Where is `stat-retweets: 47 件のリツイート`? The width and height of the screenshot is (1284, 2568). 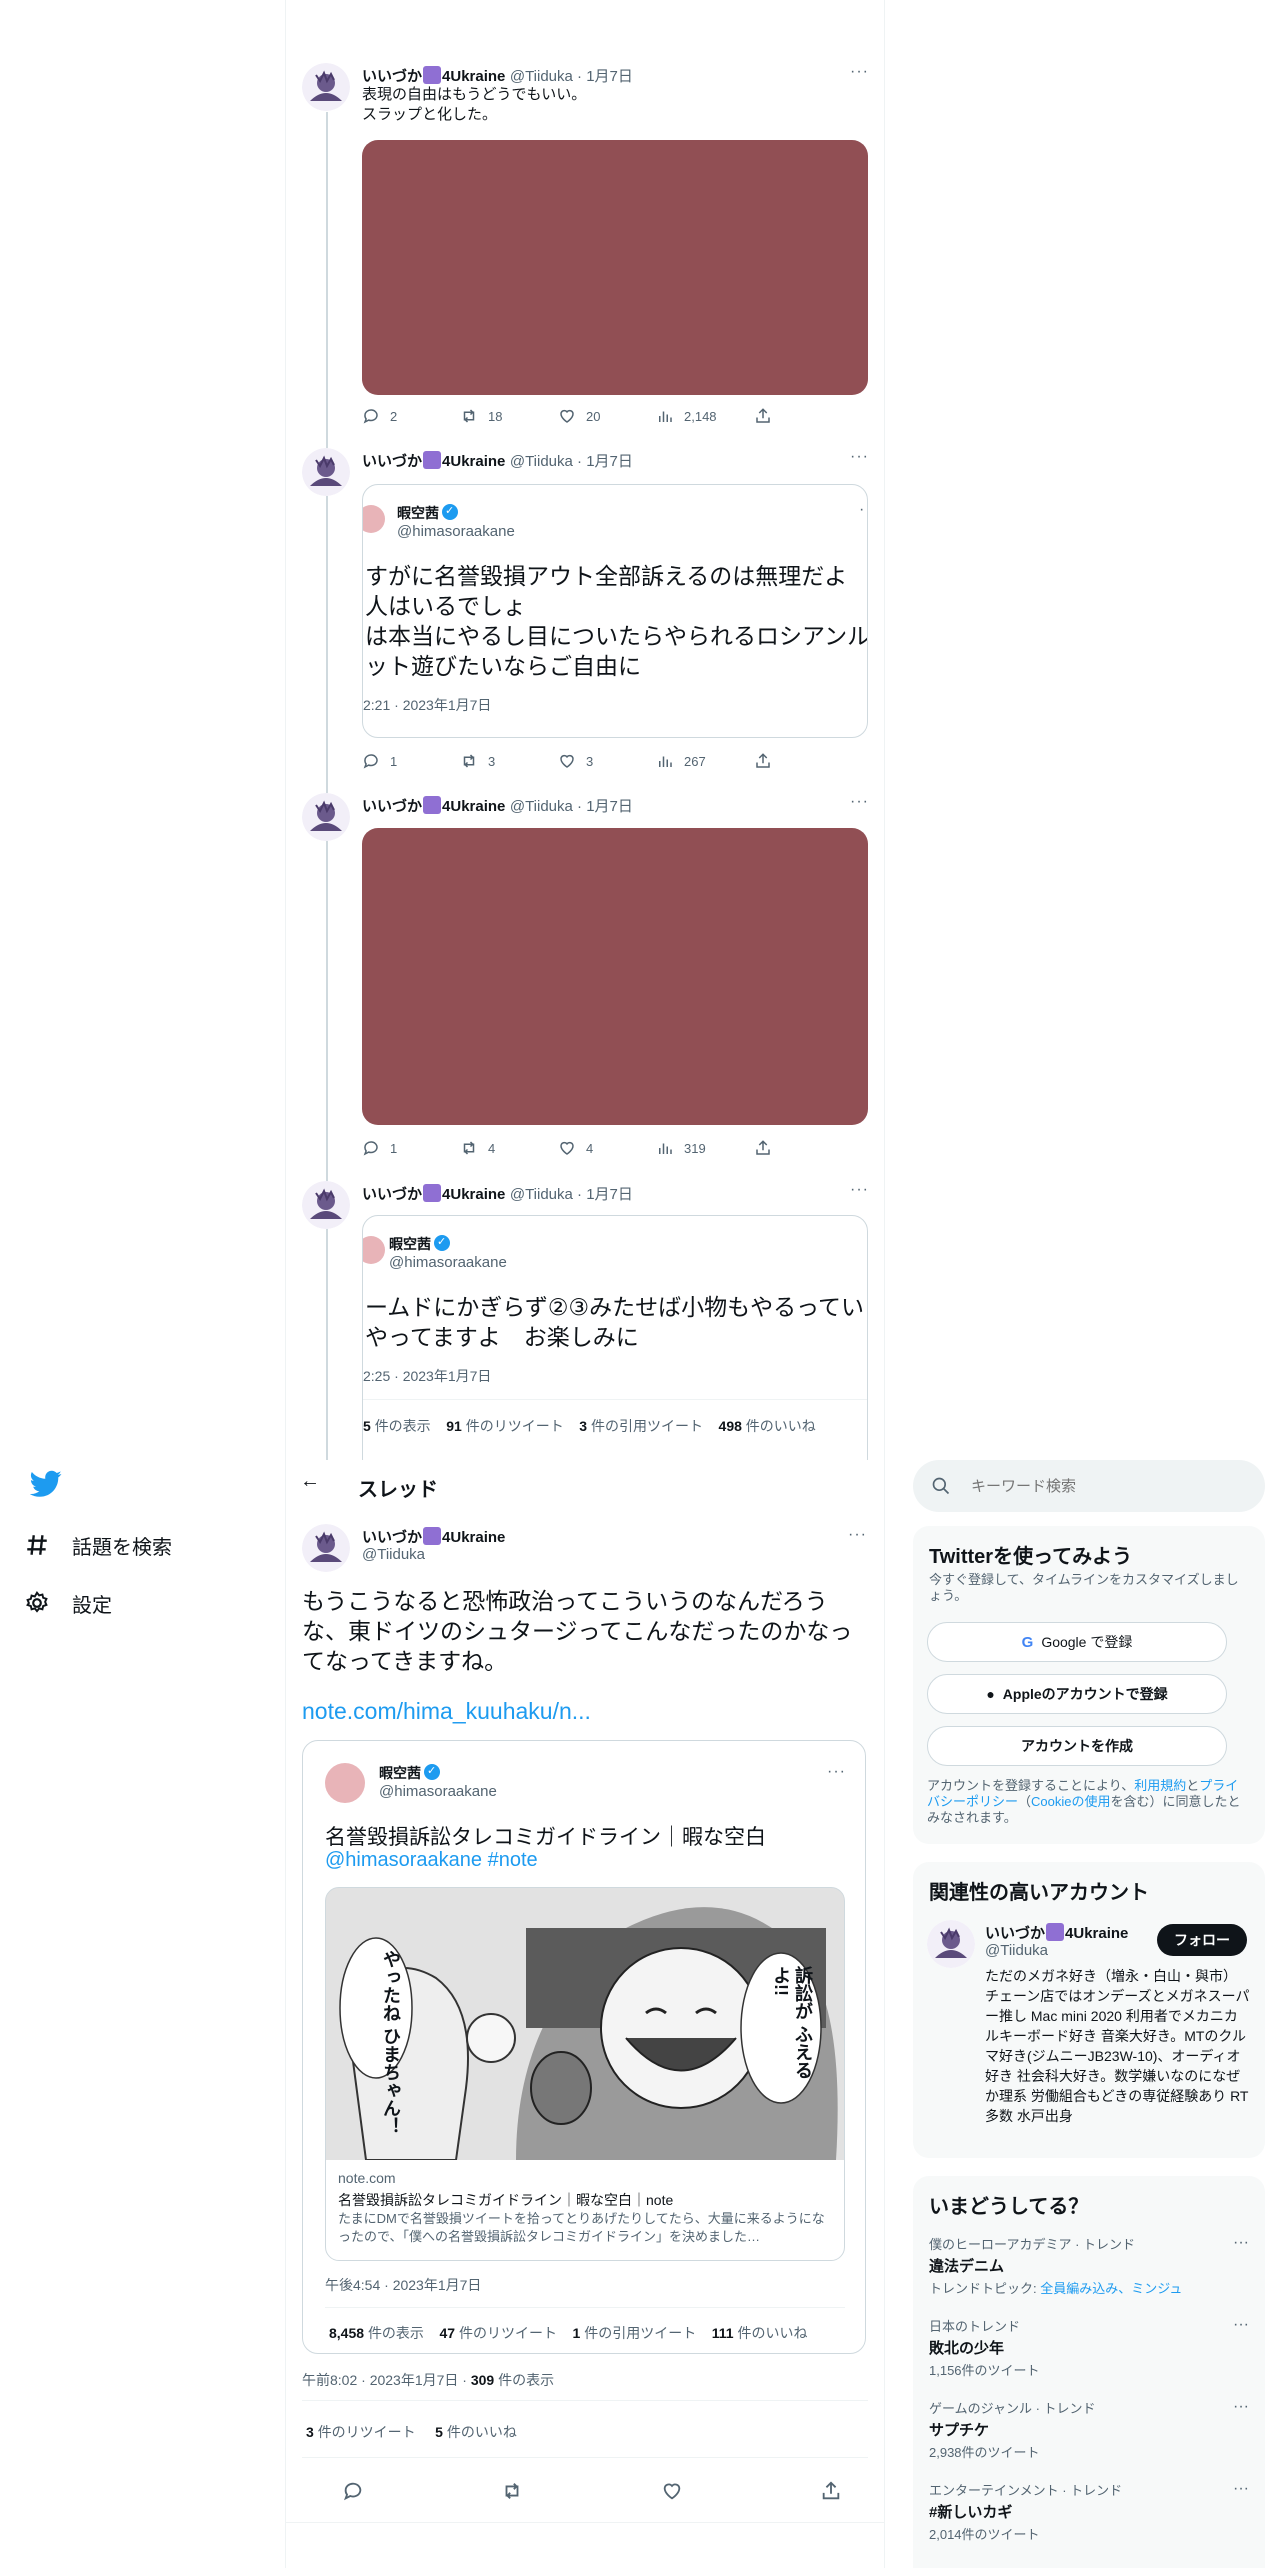 stat-retweets: 47 件のリツイート is located at coordinates (498, 2333).